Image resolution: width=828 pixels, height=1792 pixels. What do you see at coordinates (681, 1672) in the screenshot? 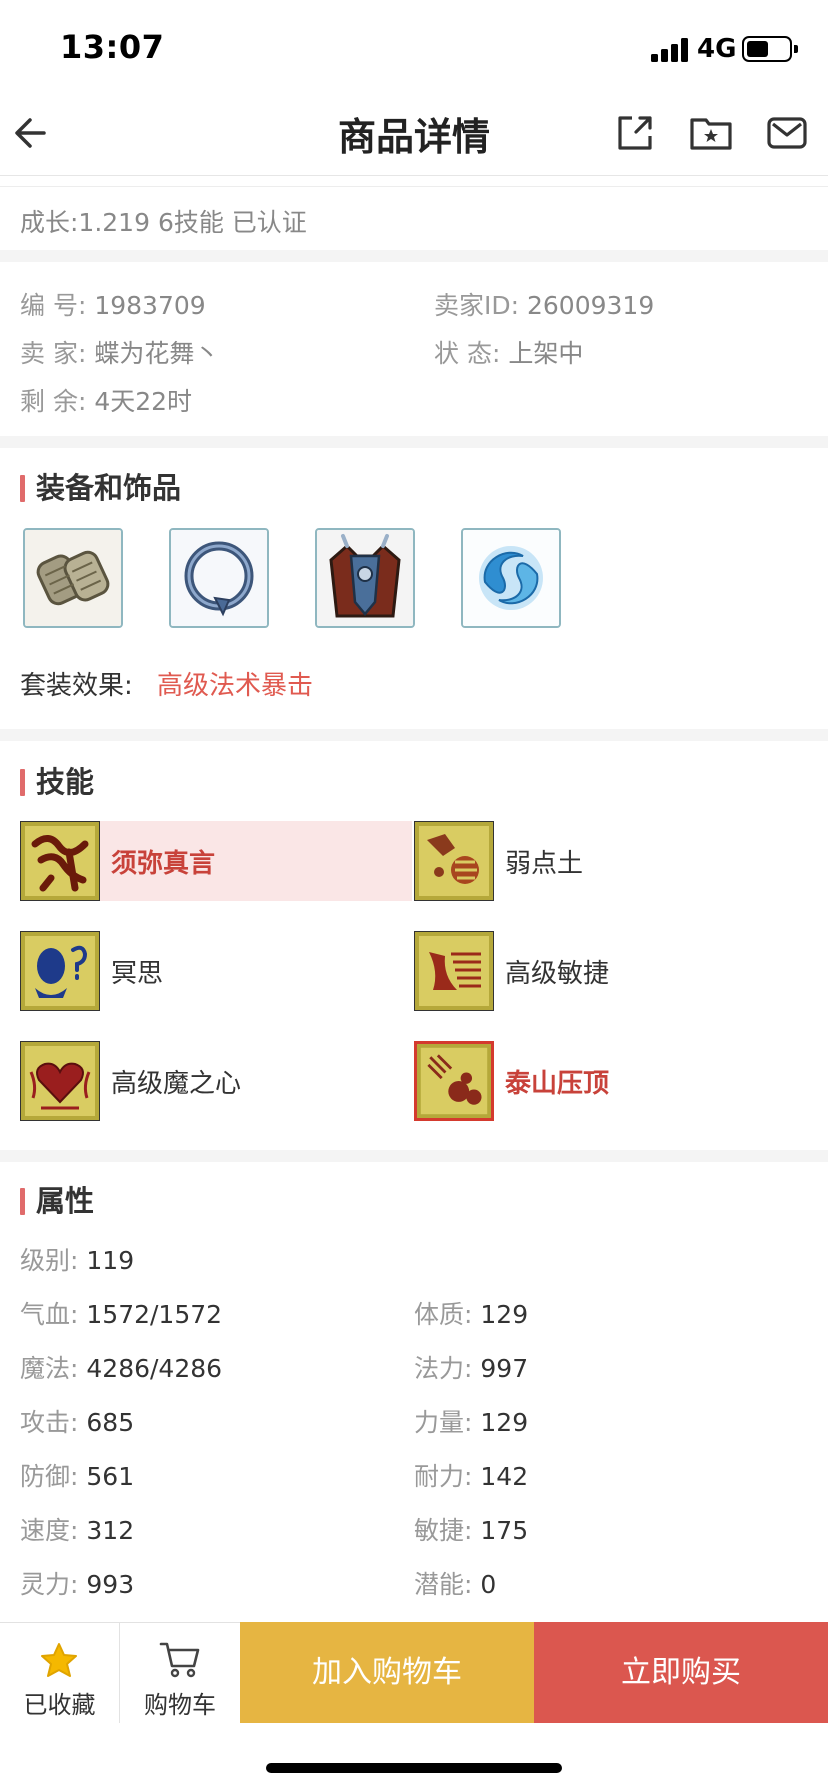
I see `buy-now-button: 立即购买` at bounding box center [681, 1672].